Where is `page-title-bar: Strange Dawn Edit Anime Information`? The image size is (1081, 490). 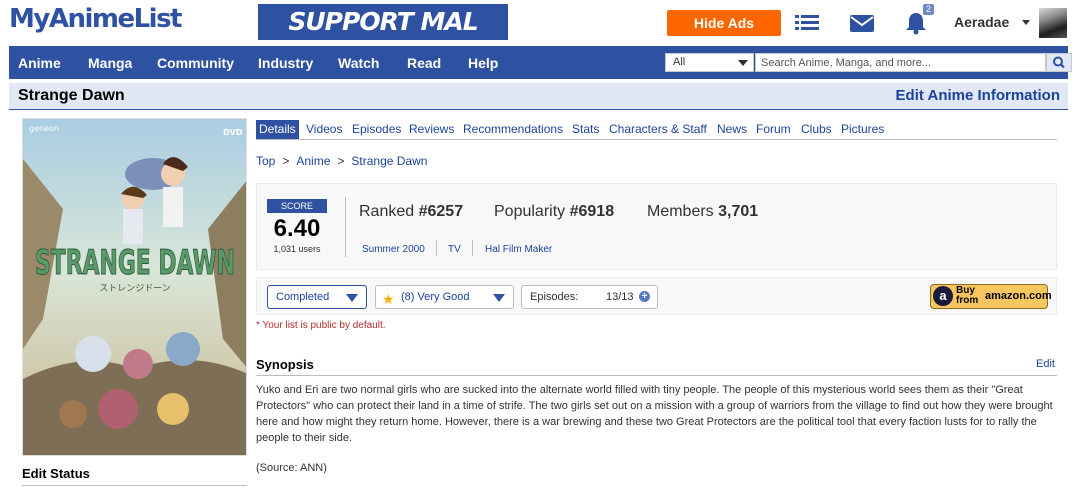
page-title-bar: Strange Dawn Edit Anime Information is located at coordinates (538, 96).